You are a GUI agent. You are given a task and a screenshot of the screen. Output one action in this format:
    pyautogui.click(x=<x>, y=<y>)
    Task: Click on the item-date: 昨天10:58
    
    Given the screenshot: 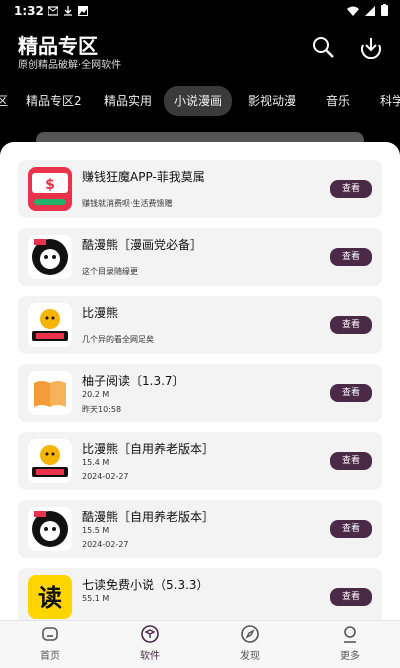 What is the action you would take?
    pyautogui.click(x=102, y=409)
    